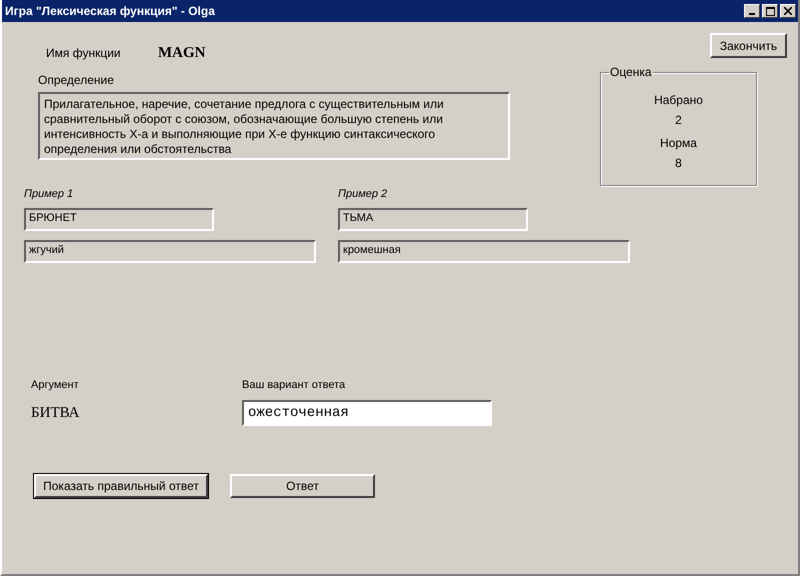 Image resolution: width=800 pixels, height=576 pixels. I want to click on example-value-field: жгучий, so click(170, 251).